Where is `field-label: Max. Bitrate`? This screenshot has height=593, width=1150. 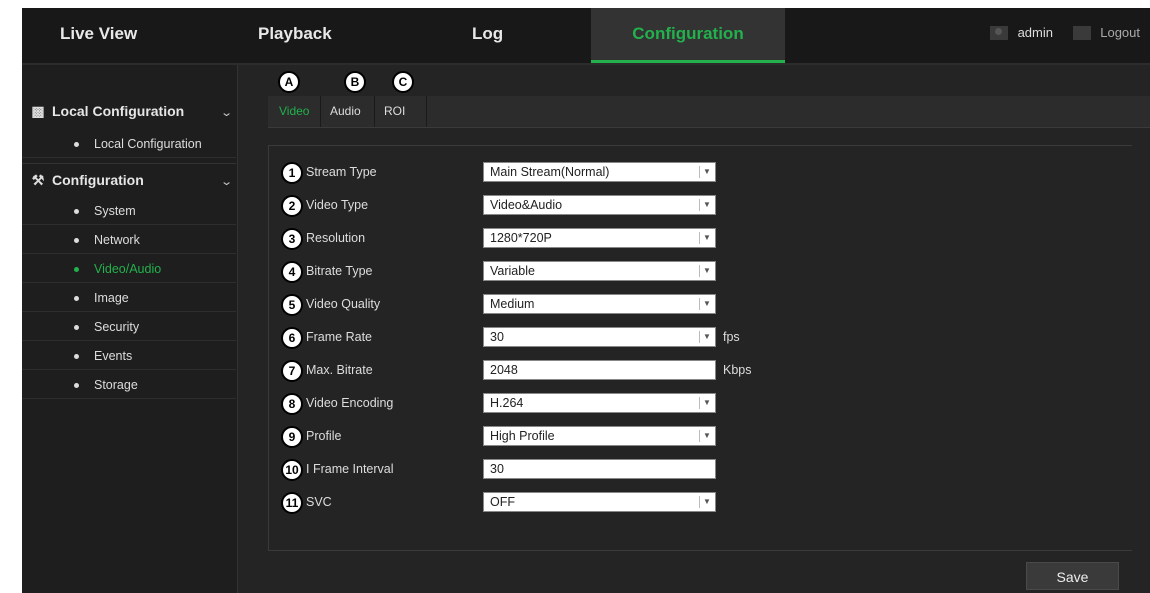 field-label: Max. Bitrate is located at coordinates (339, 370).